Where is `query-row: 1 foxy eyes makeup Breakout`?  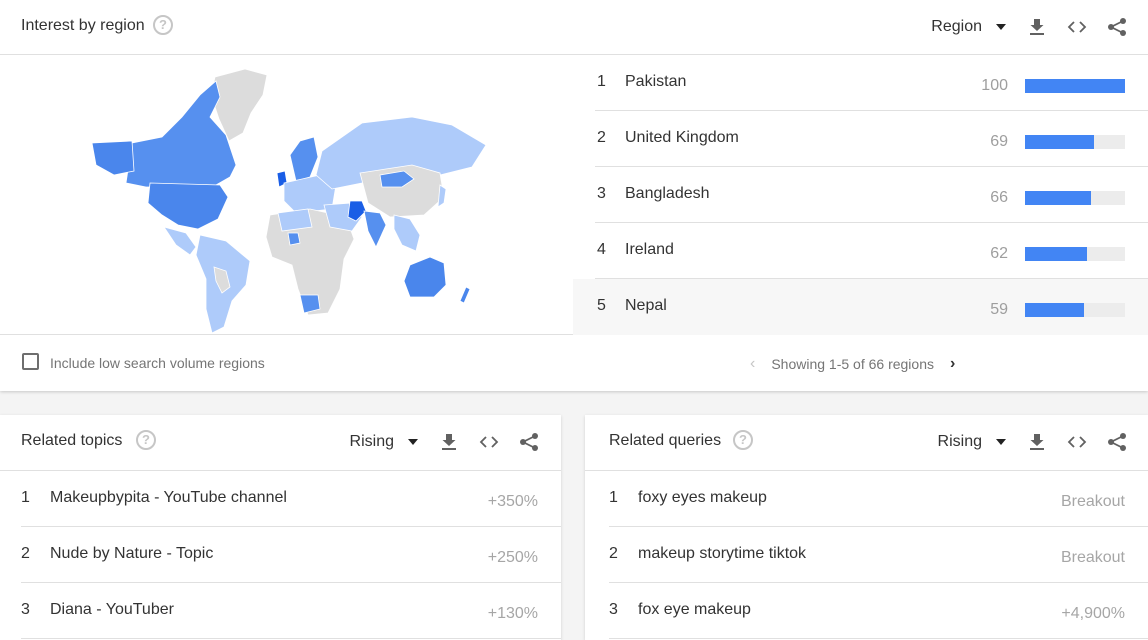 query-row: 1 foxy eyes makeup Breakout is located at coordinates (878, 499).